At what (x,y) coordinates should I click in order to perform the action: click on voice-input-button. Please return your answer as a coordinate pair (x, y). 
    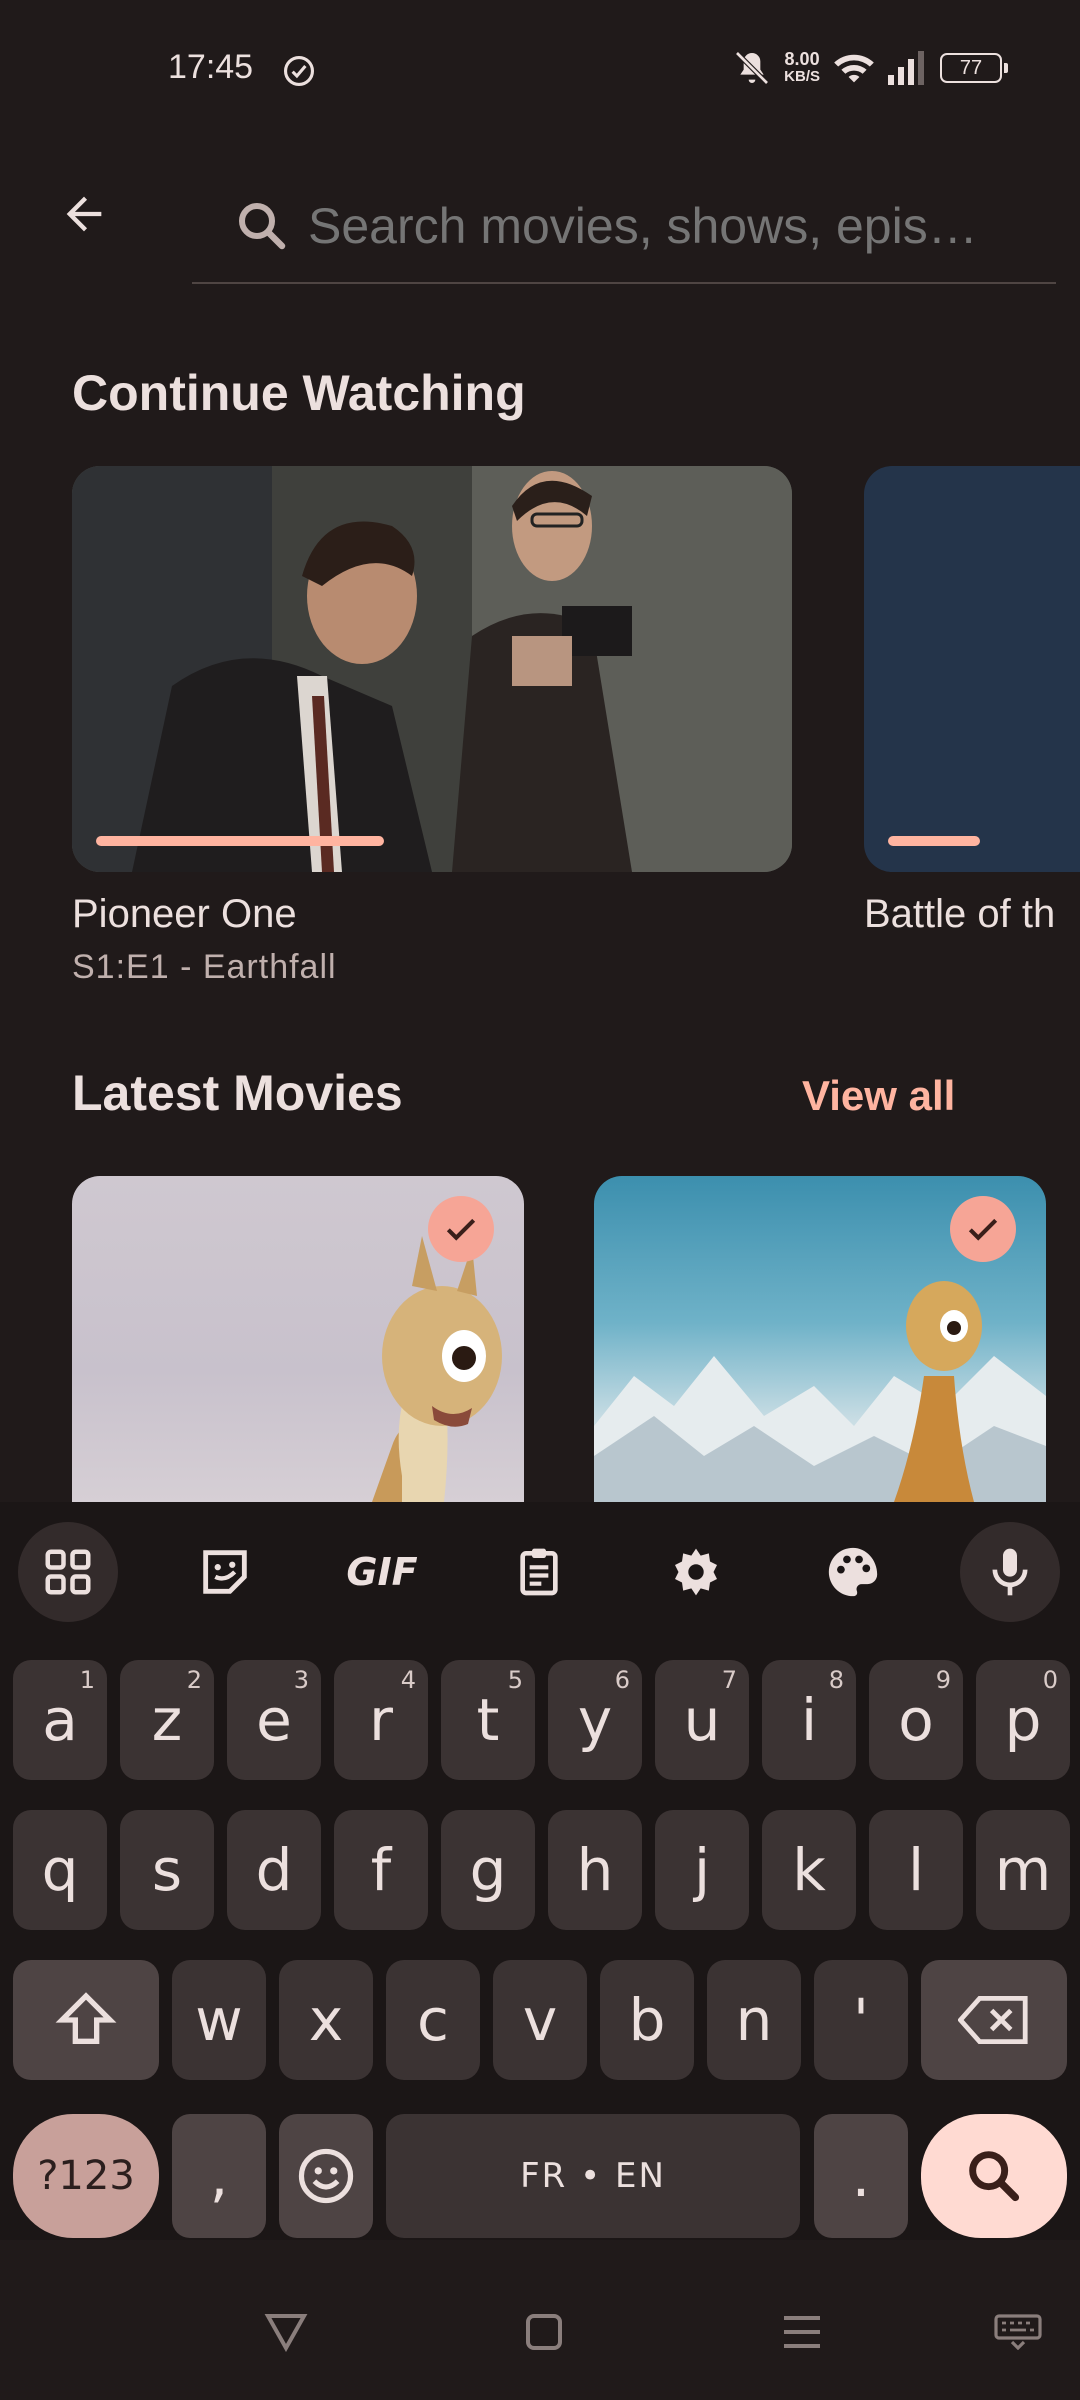
    Looking at the image, I should click on (1010, 1572).